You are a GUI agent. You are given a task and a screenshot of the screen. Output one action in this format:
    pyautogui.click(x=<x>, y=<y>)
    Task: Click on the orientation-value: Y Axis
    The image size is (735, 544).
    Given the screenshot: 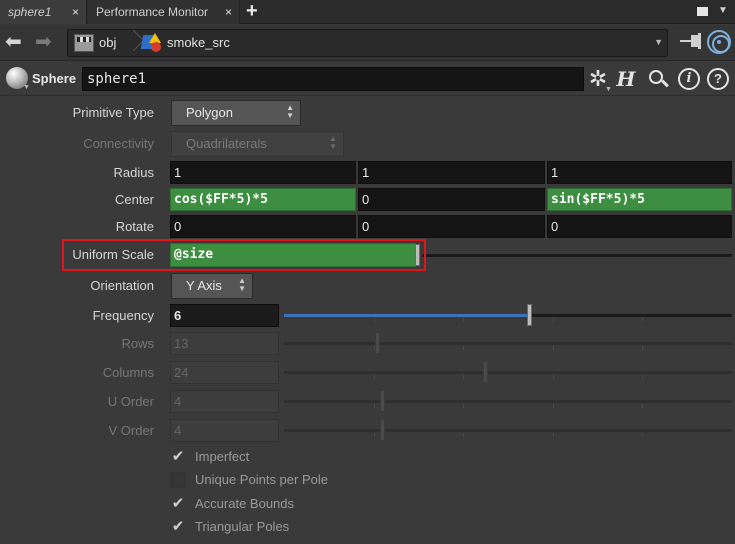 What is the action you would take?
    pyautogui.click(x=204, y=285)
    